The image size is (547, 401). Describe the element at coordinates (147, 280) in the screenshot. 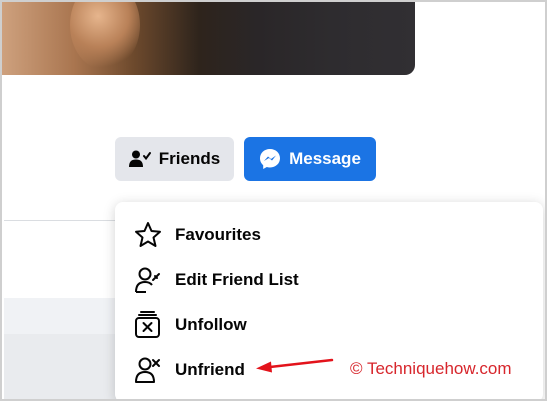

I see `person-edit-icon` at that location.